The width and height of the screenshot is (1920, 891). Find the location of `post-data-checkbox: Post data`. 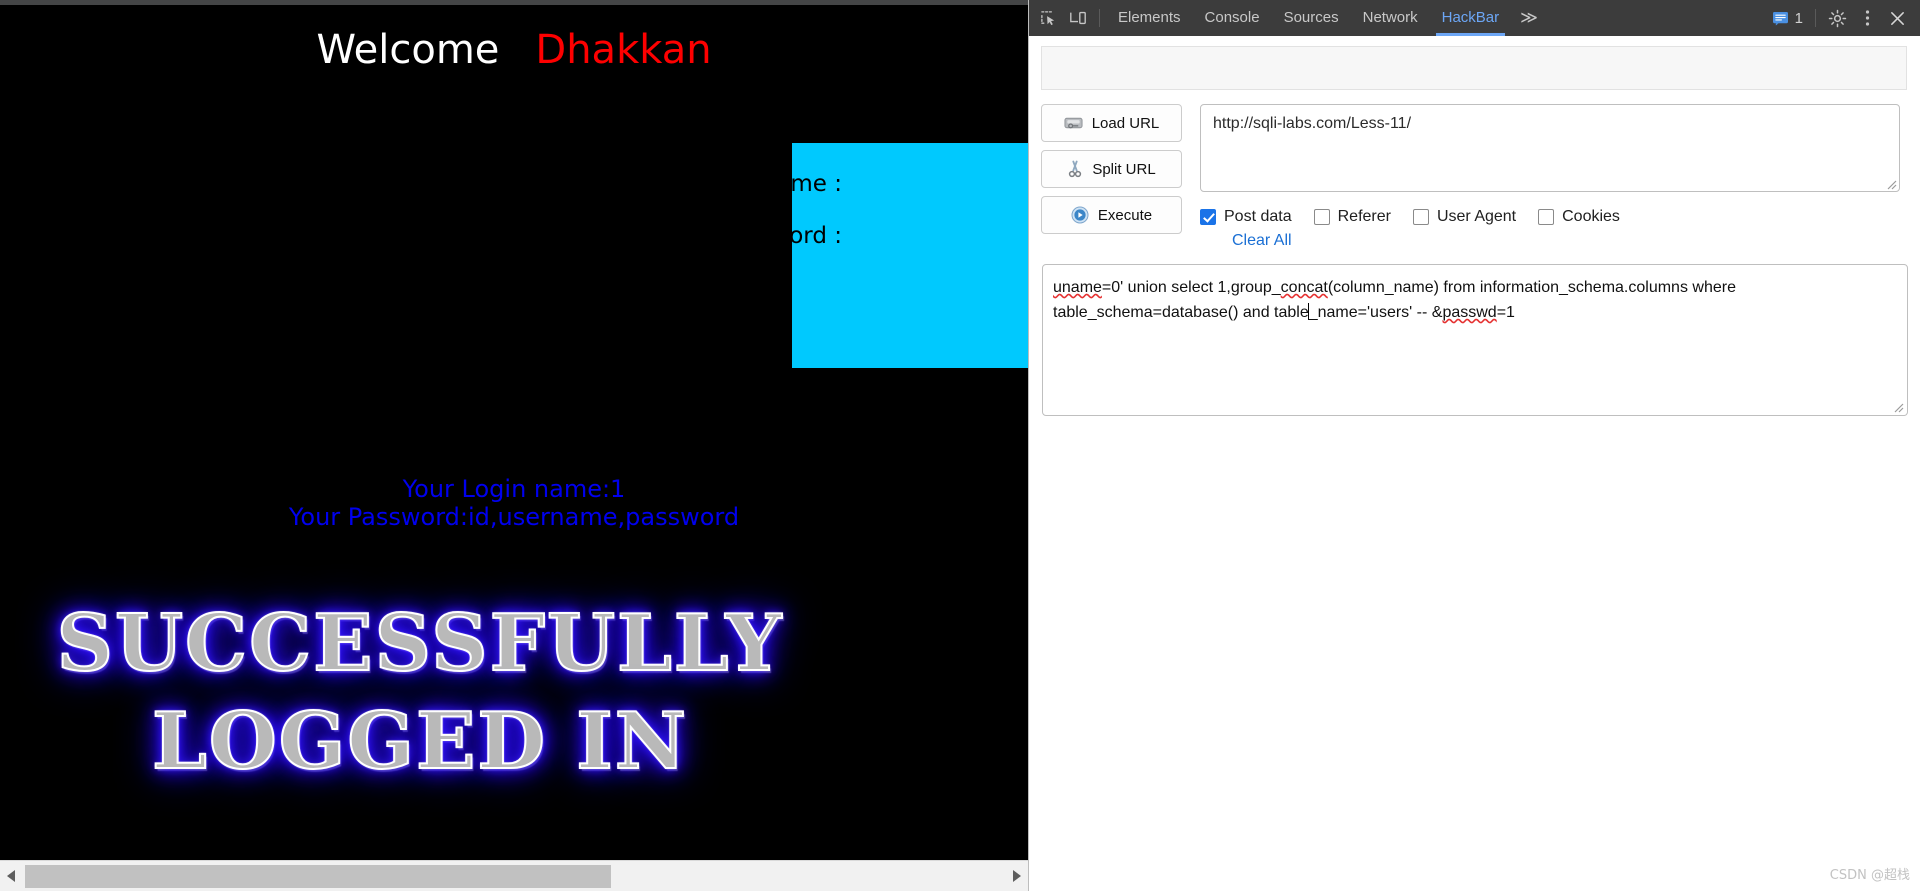

post-data-checkbox: Post data is located at coordinates (1246, 217).